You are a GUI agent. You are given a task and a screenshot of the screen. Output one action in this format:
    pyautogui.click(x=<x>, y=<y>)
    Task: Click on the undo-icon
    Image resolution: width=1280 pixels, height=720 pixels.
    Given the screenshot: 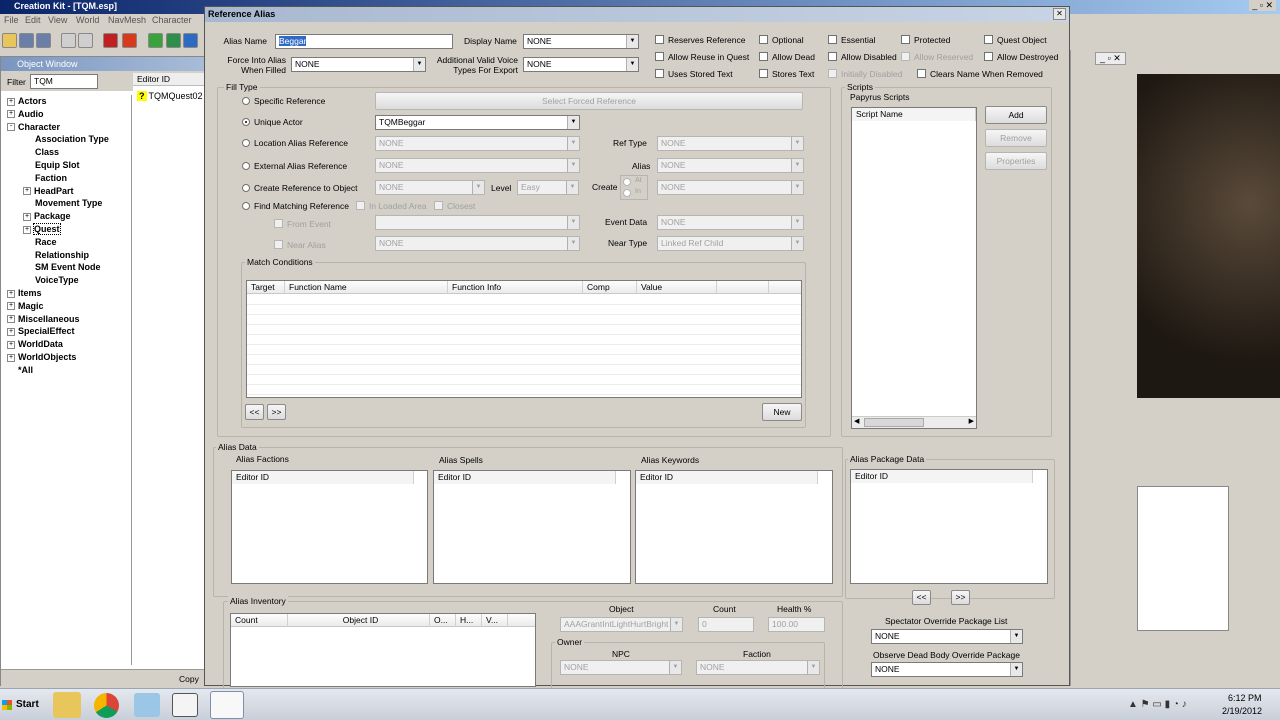 What is the action you would take?
    pyautogui.click(x=68, y=40)
    